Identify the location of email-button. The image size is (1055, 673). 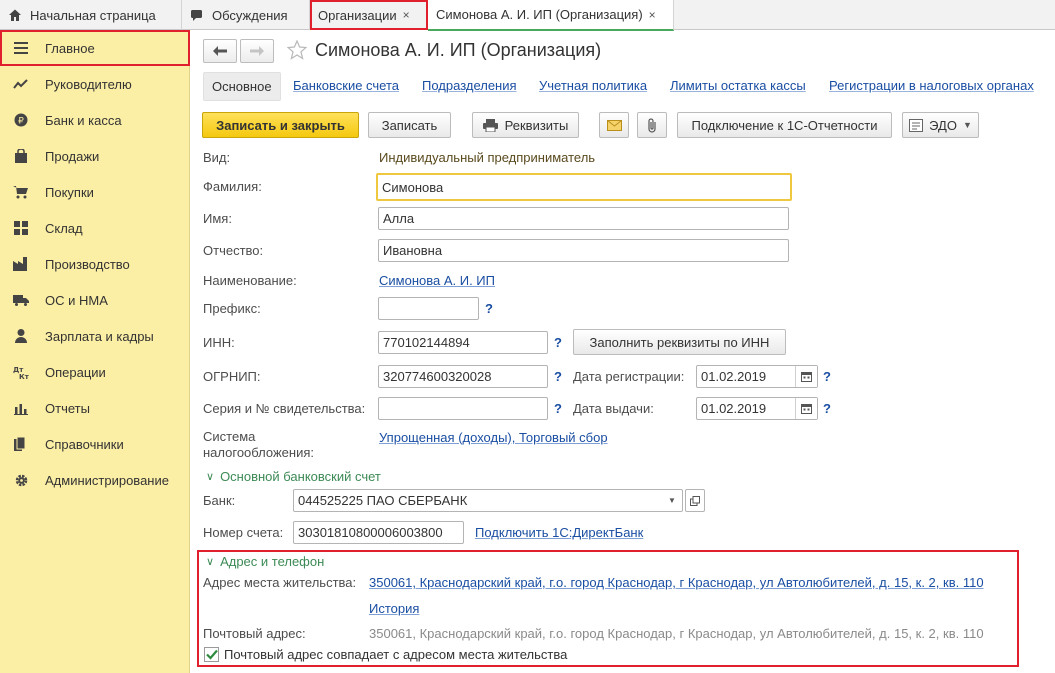
(614, 125).